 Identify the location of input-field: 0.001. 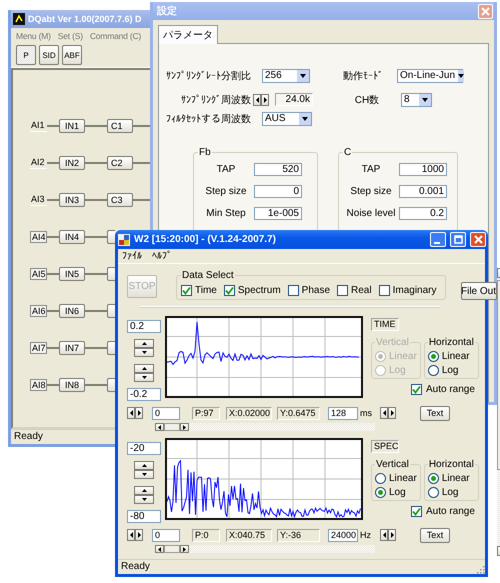
(423, 191).